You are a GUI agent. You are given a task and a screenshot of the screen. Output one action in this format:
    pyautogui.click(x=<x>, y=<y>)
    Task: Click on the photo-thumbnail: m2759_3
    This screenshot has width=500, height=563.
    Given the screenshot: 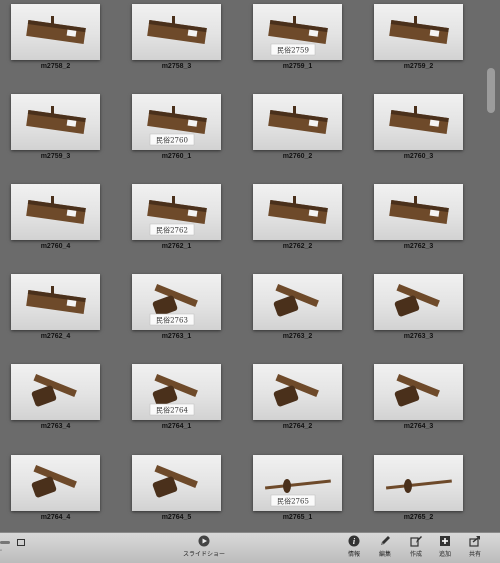 What is the action you would take?
    pyautogui.click(x=60, y=137)
    